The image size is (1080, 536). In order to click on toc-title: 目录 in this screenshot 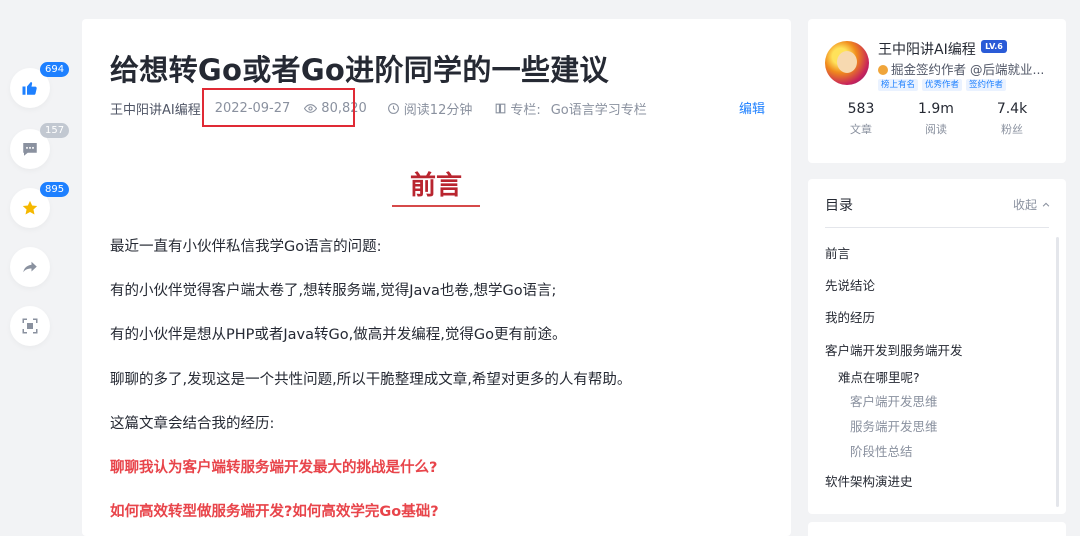, I will do `click(839, 206)`.